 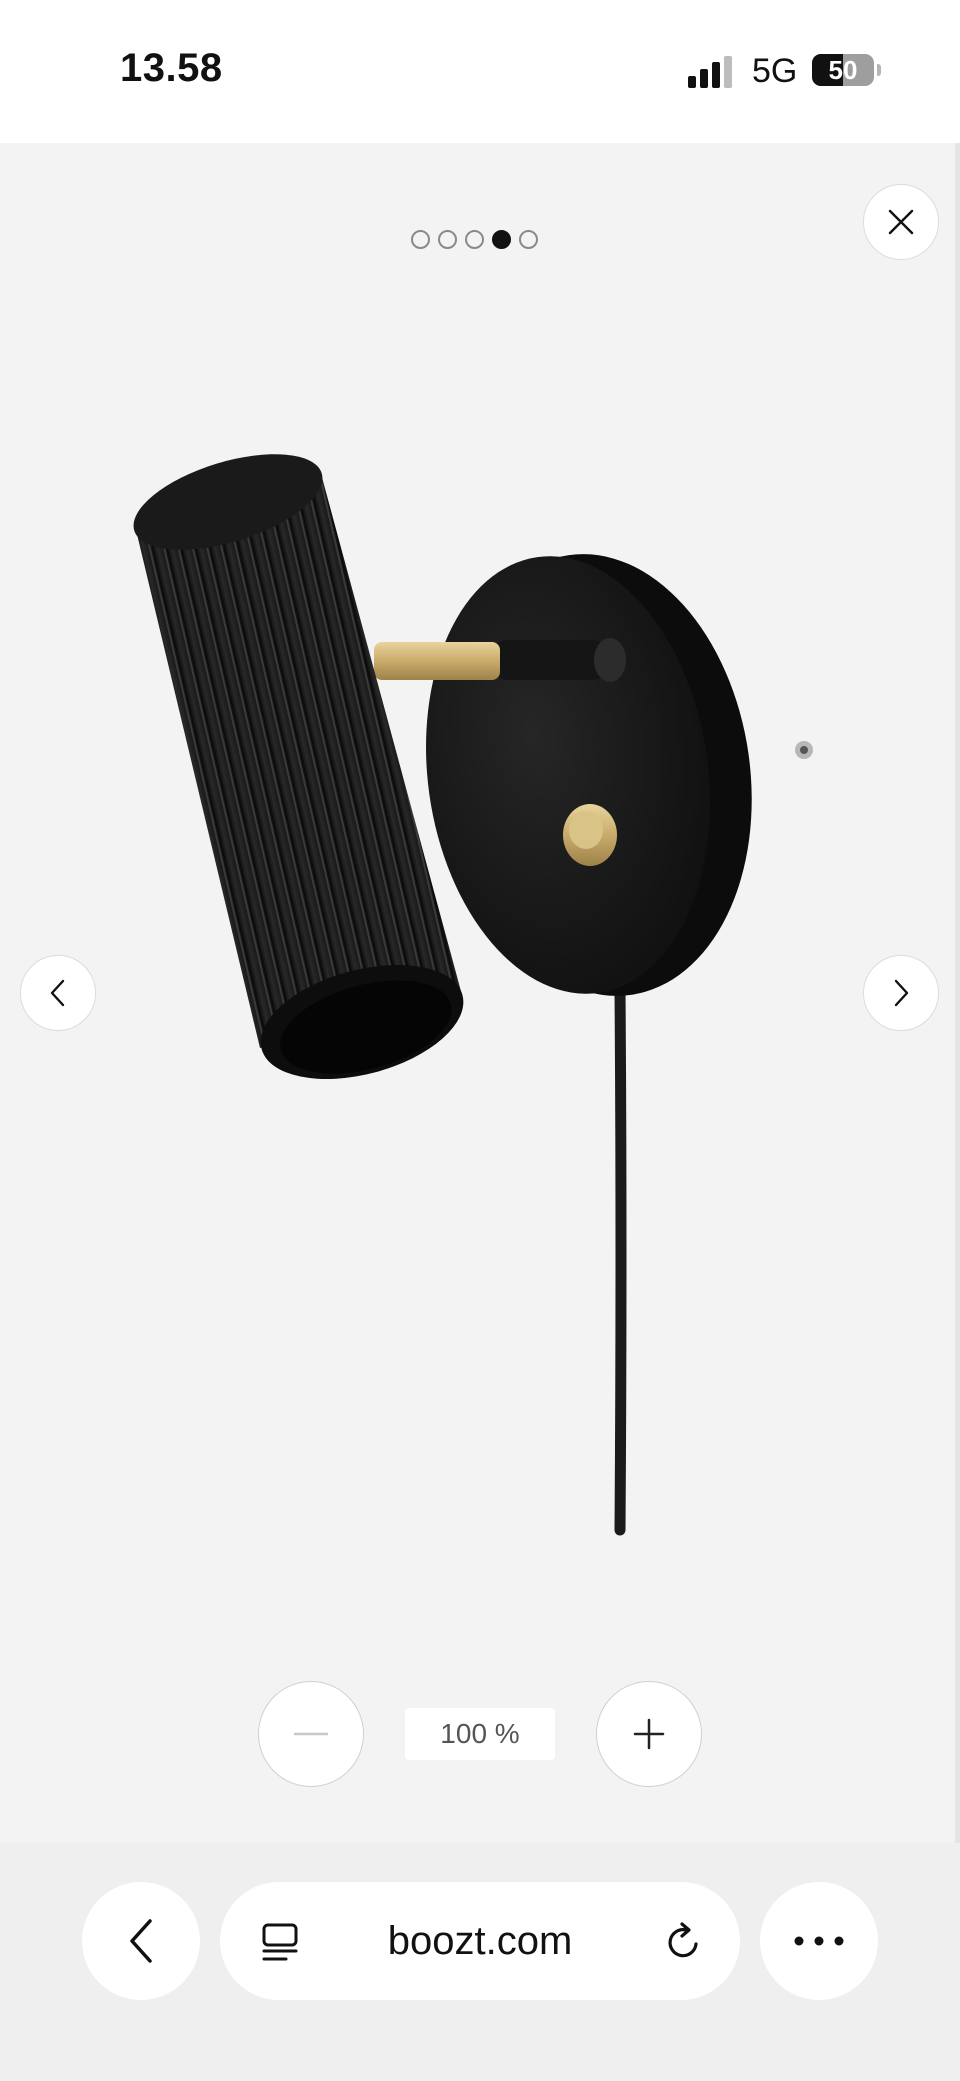 I want to click on browser-back-button, so click(x=141, y=1941).